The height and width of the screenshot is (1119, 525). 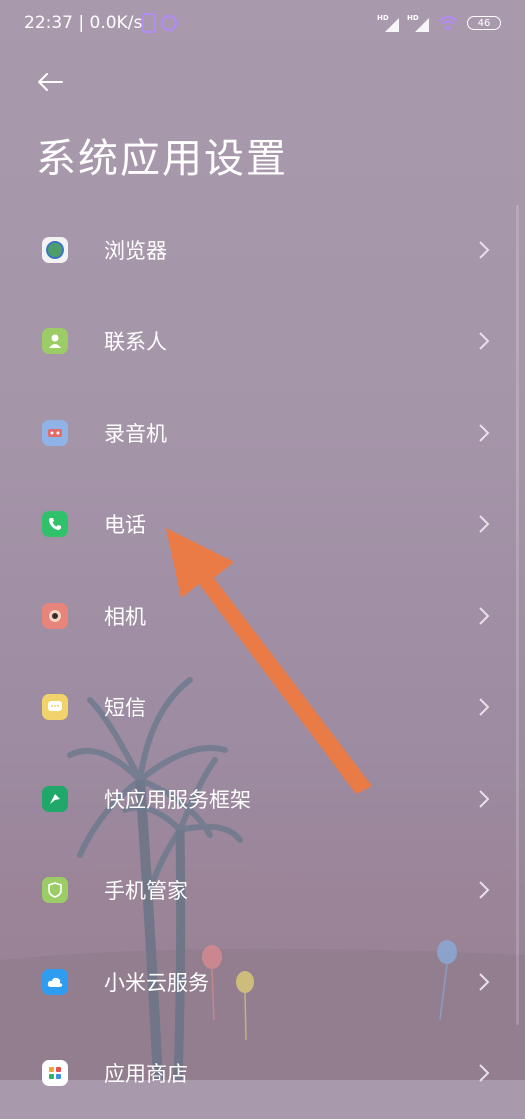 What do you see at coordinates (262, 982) in the screenshot?
I see `list-item-cloud: 小米云服务` at bounding box center [262, 982].